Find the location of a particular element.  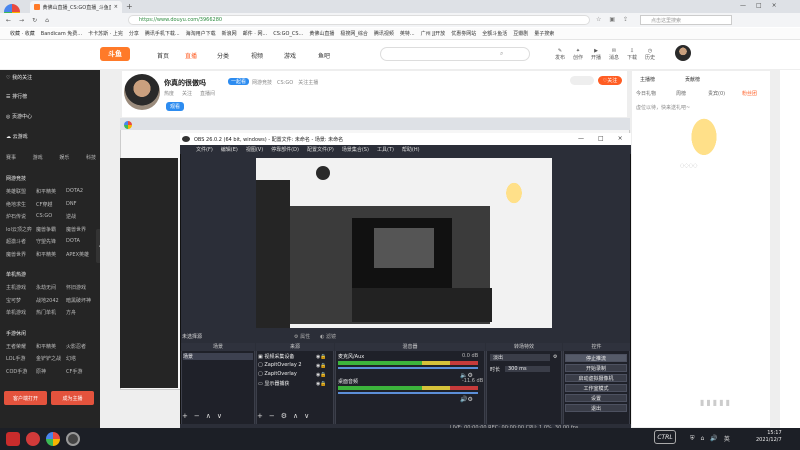

sidebar-item-cloudgame: ☁ 云游戏 is located at coordinates (17, 136).